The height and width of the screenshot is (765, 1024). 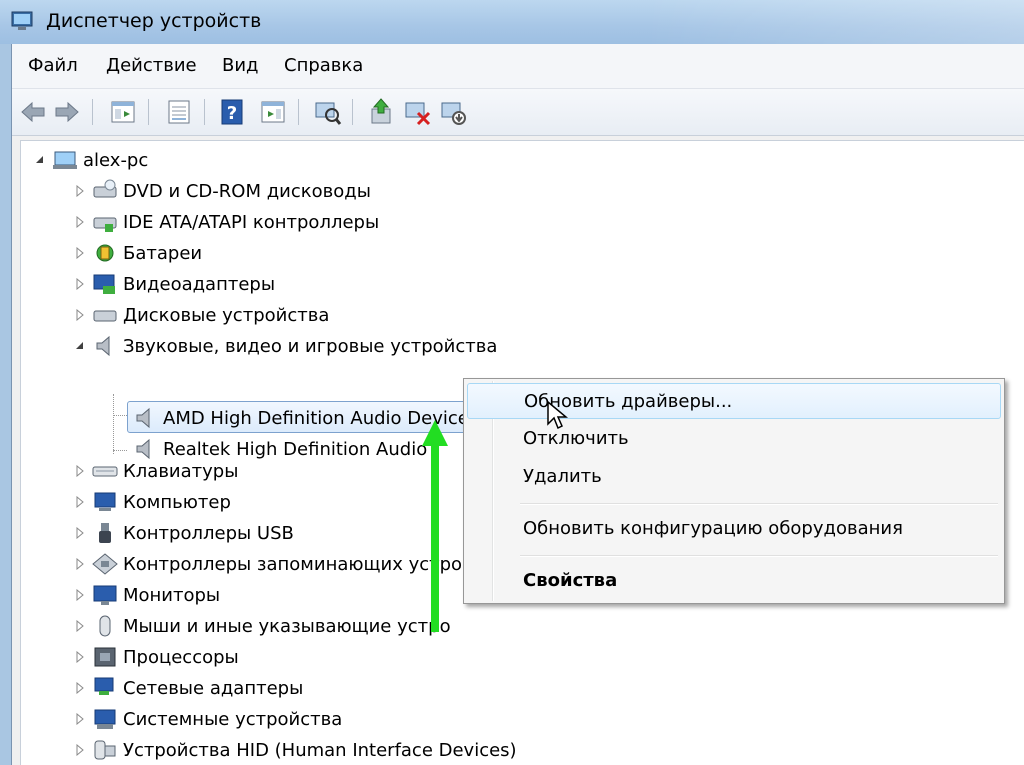 I want to click on show-hide-tree-icon, so click(x=123, y=112).